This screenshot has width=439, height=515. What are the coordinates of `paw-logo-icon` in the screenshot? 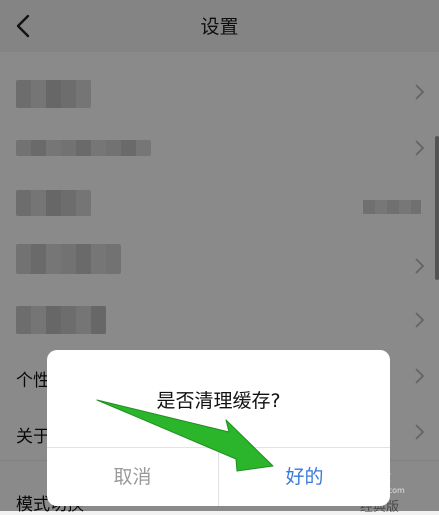 It's located at (340, 470).